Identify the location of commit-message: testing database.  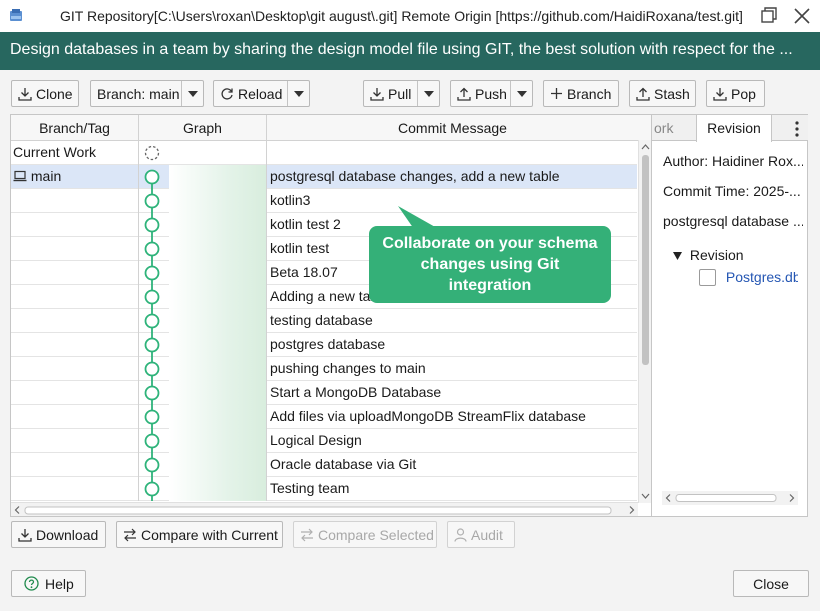
(321, 320).